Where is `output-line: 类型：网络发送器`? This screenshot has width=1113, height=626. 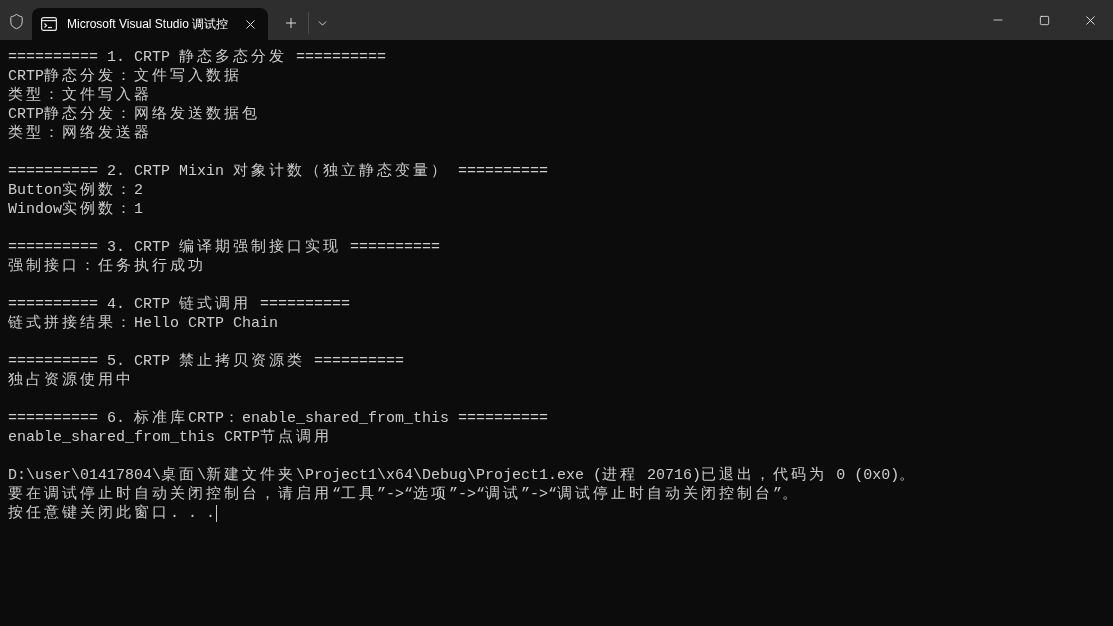 output-line: 类型：网络发送器 is located at coordinates (80, 133).